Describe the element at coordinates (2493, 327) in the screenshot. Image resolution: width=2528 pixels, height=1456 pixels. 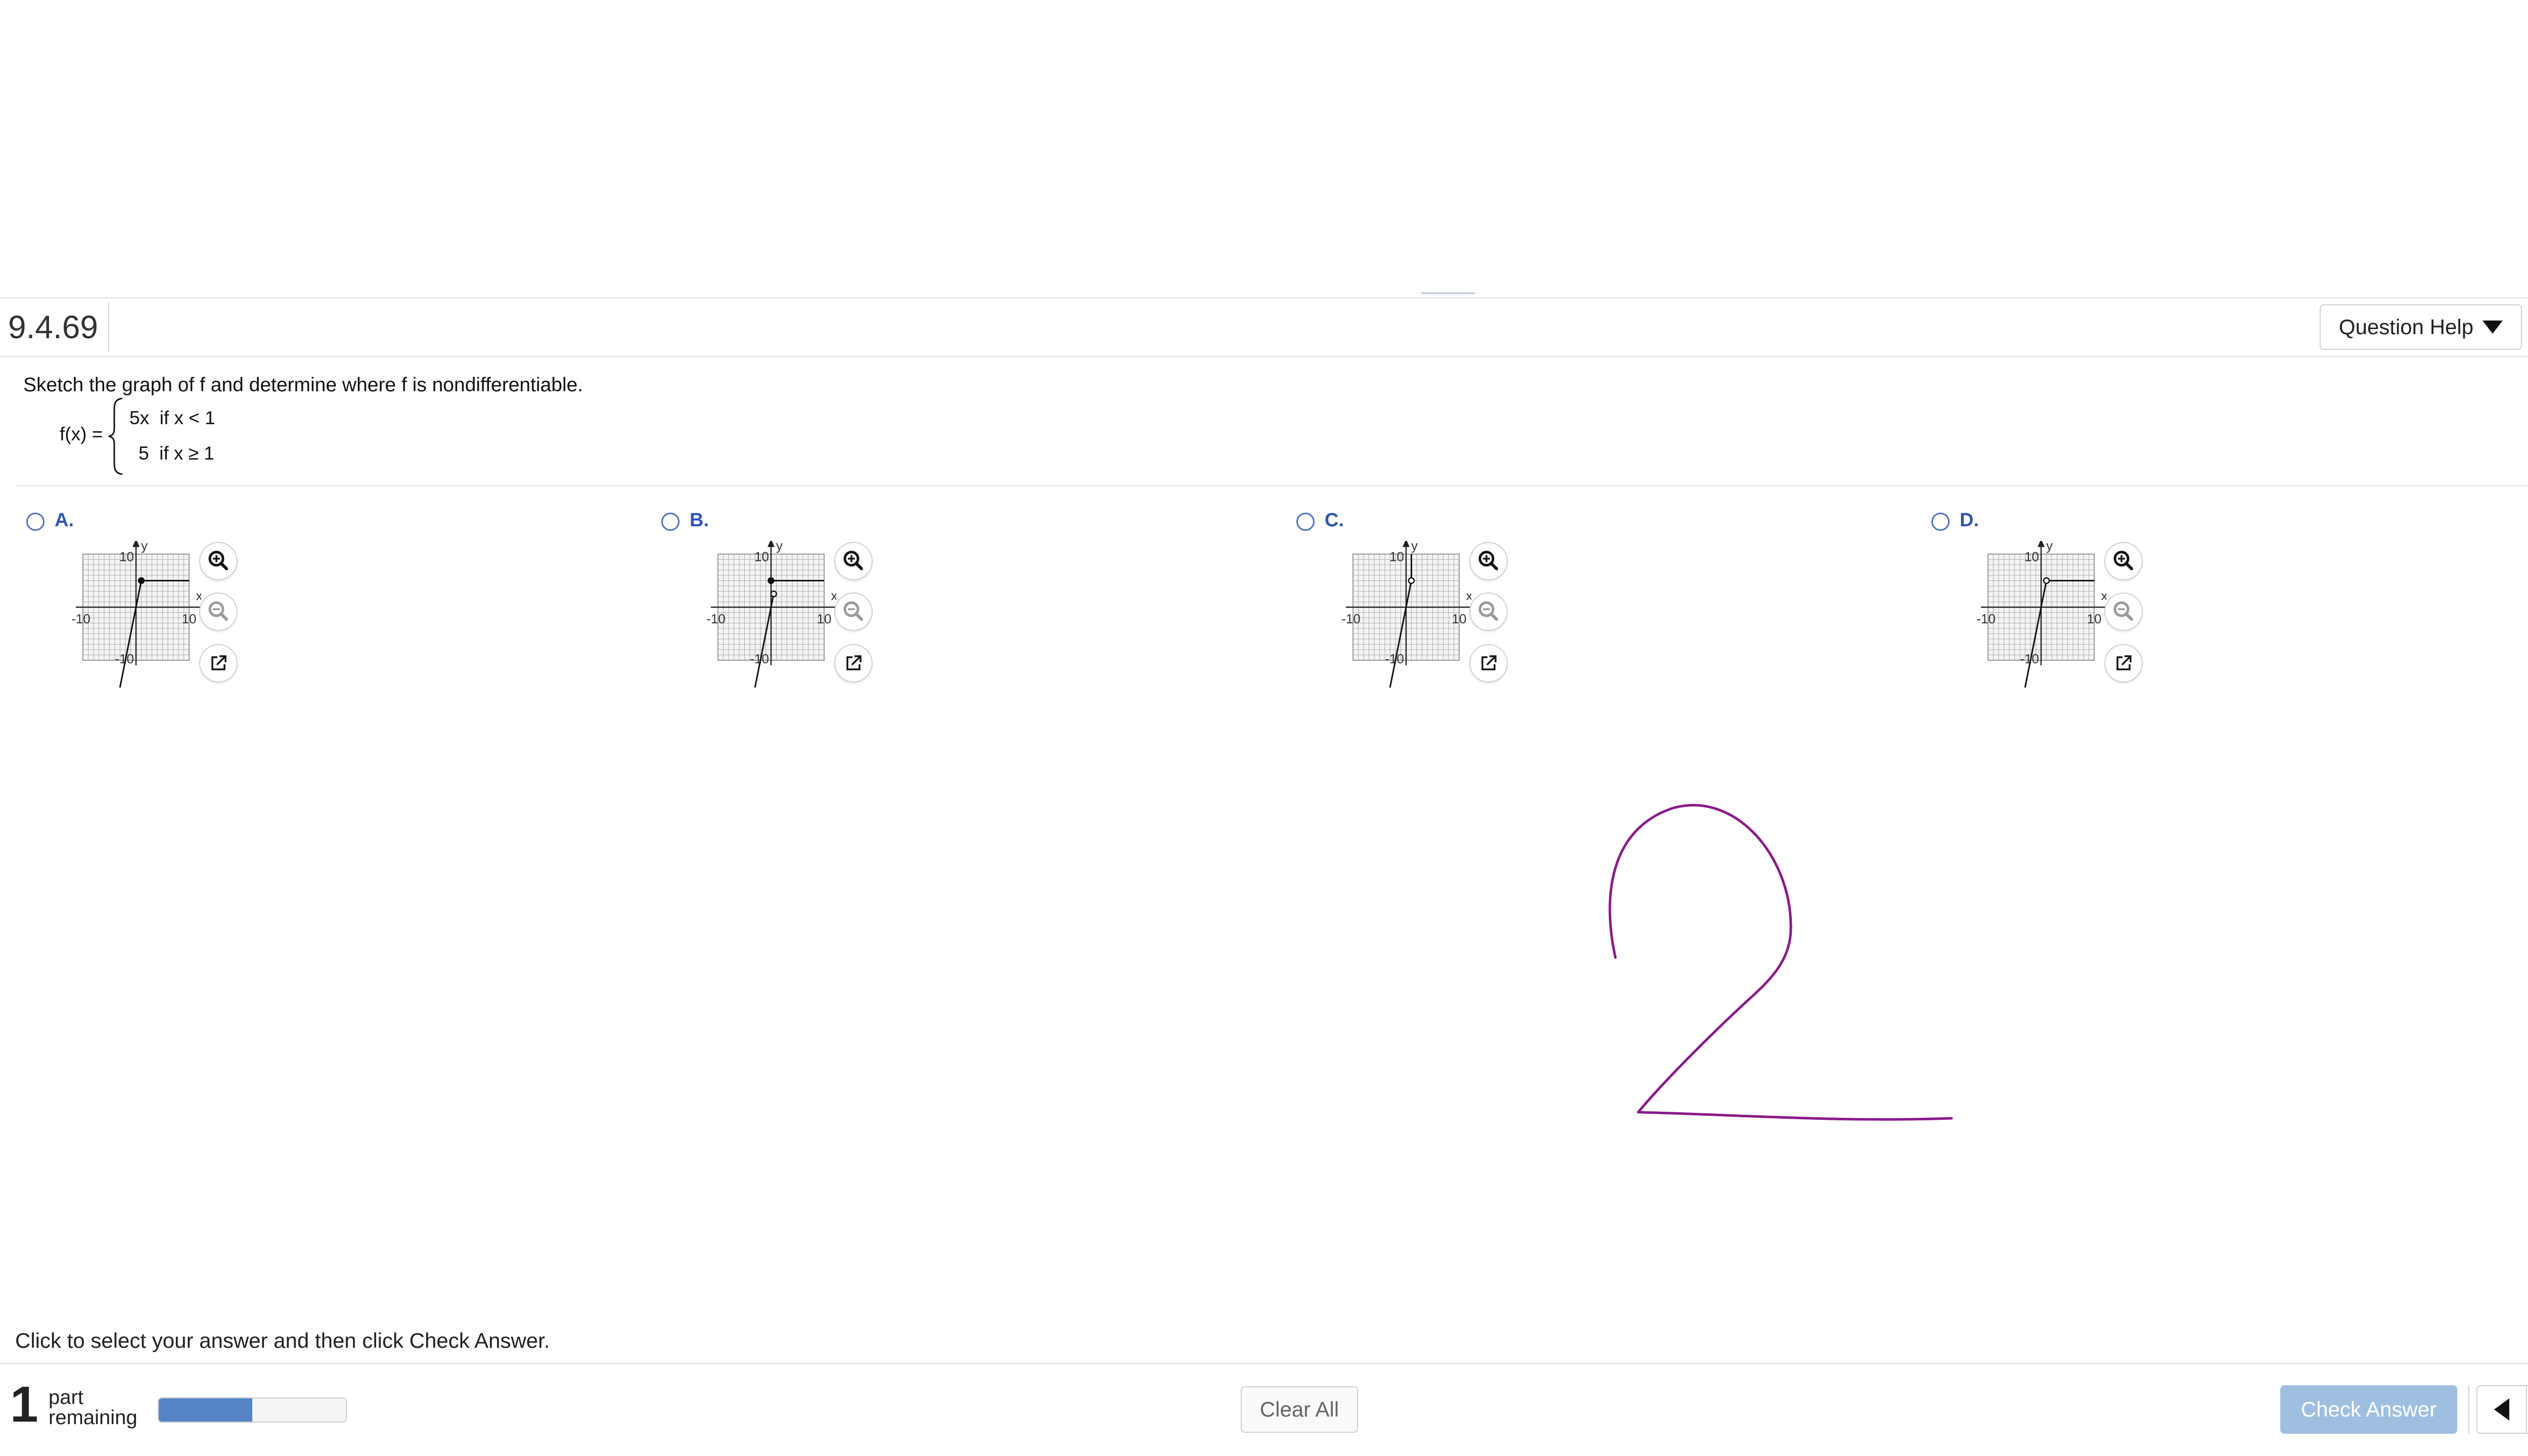
I see `caret-down-icon` at that location.